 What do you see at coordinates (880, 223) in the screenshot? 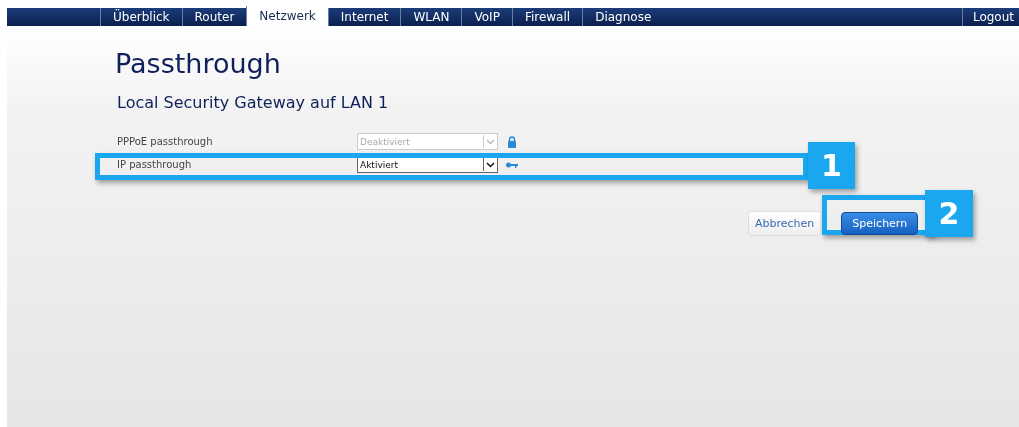
I see `save-button: Speichern` at bounding box center [880, 223].